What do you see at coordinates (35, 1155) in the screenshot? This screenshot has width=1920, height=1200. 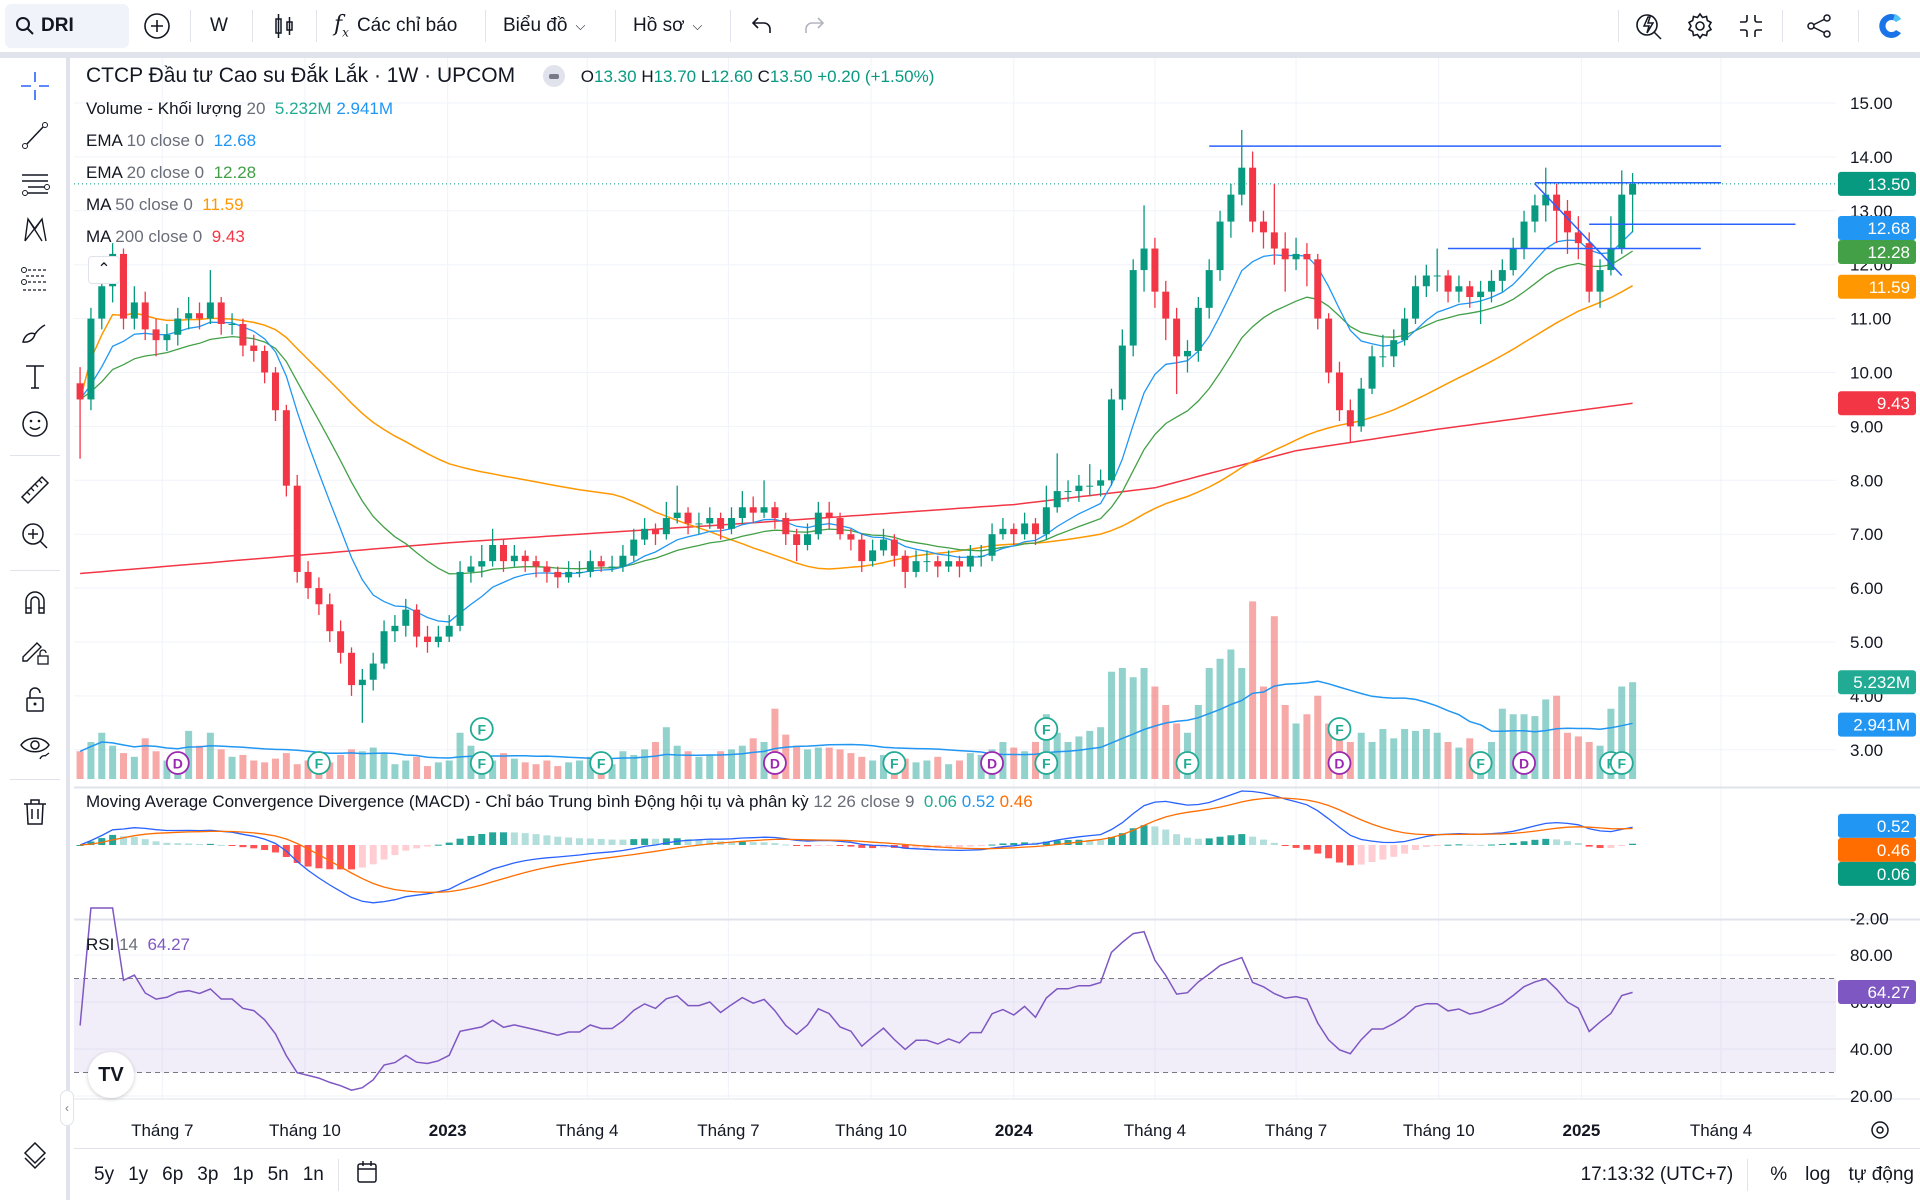 I see `tool-layers` at bounding box center [35, 1155].